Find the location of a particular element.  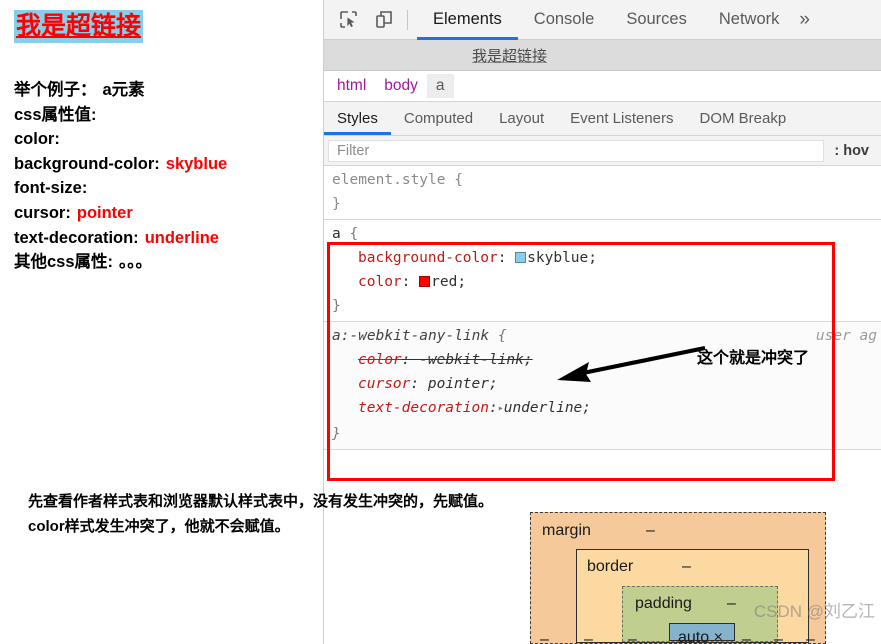

box-model-margin-value: – is located at coordinates (650, 531).